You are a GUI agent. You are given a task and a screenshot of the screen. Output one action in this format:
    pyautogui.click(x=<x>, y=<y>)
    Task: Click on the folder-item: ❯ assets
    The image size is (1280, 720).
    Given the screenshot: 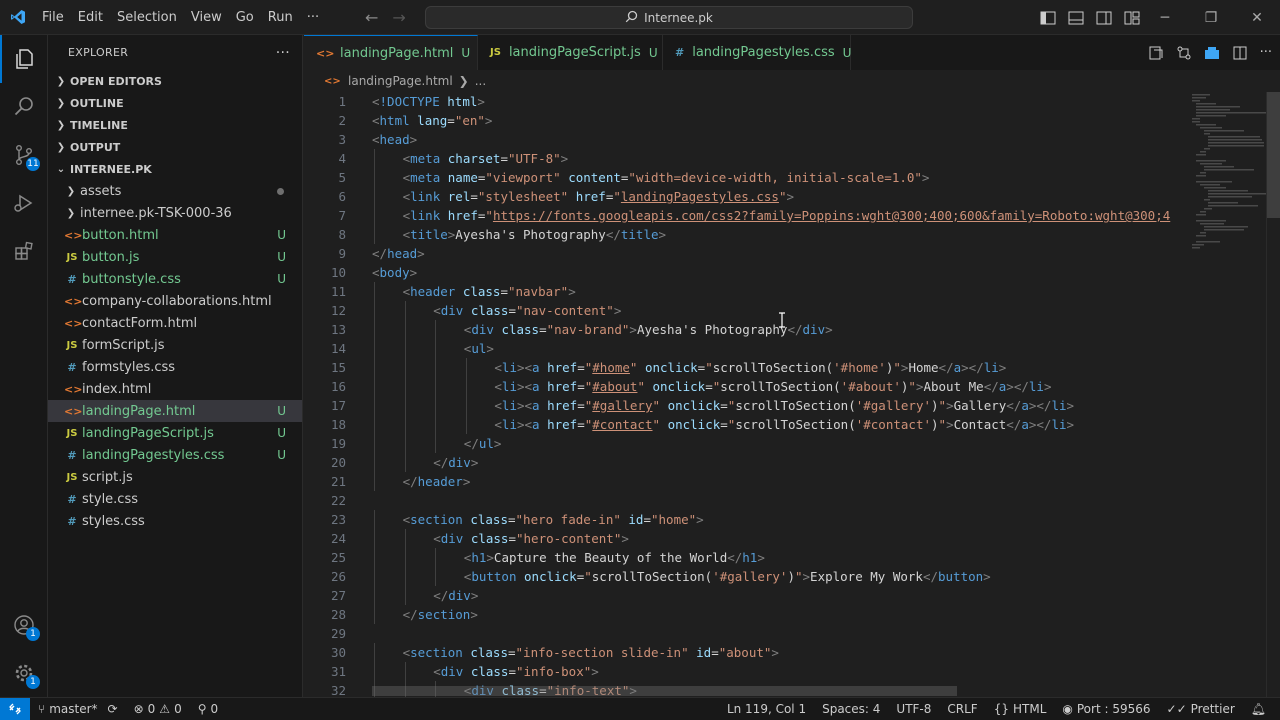 What is the action you would take?
    pyautogui.click(x=175, y=191)
    